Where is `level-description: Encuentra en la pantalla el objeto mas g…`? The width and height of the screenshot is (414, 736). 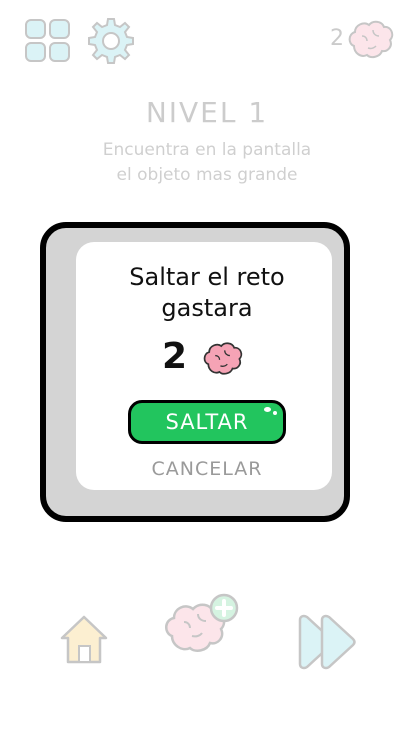
level-description: Encuentra en la pantalla el objeto mas g… is located at coordinates (207, 162).